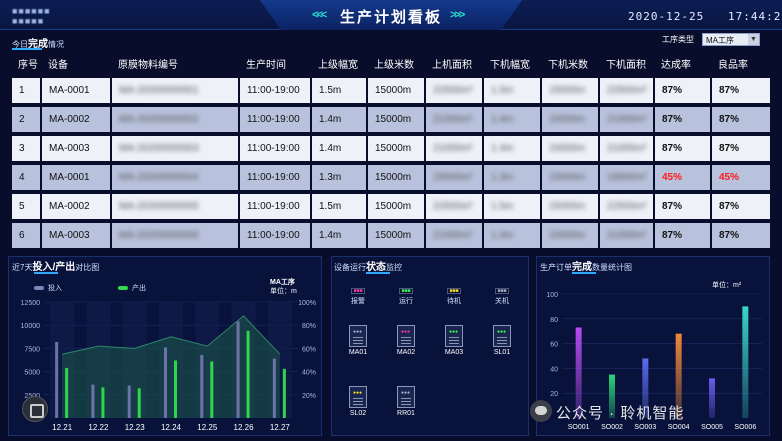  What do you see at coordinates (554, 320) in the screenshot?
I see `y-tick-label: 80` at bounding box center [554, 320].